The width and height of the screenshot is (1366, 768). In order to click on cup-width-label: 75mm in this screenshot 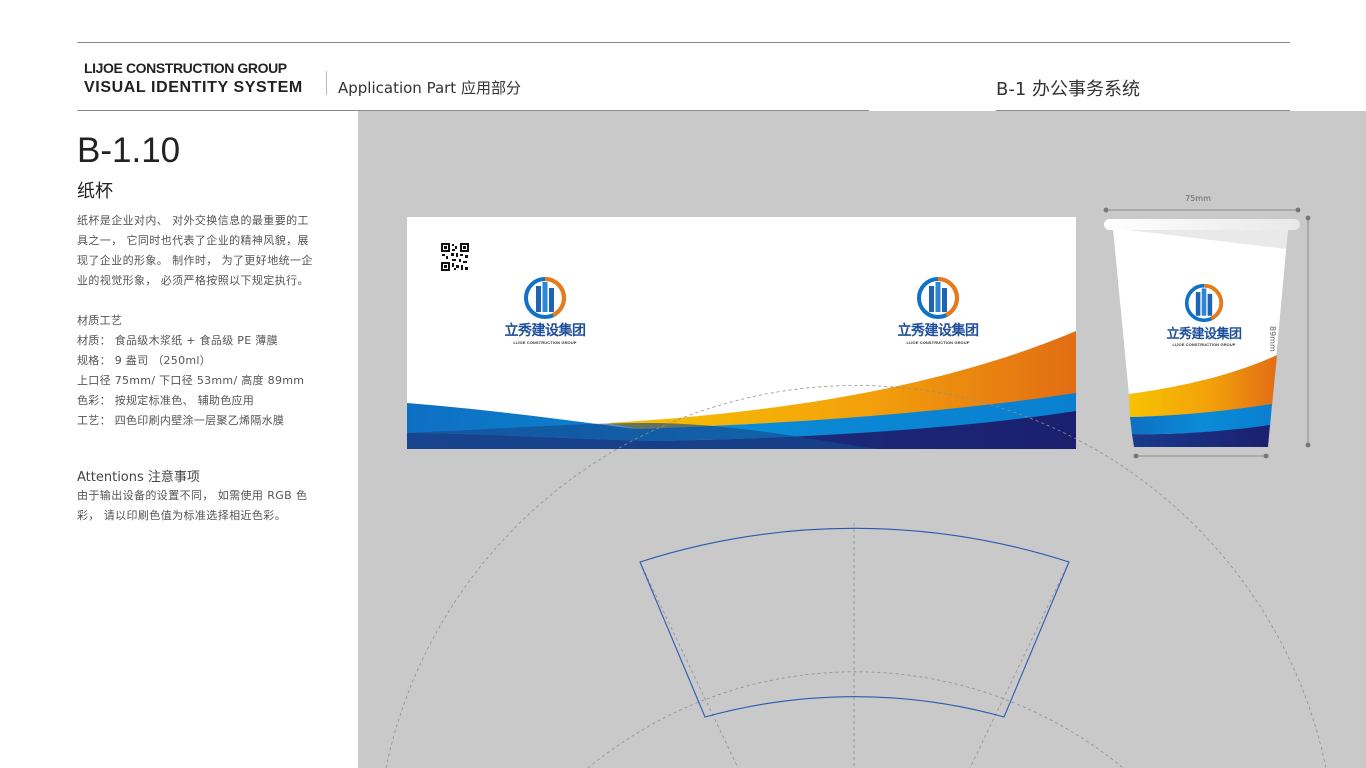, I will do `click(1198, 198)`.